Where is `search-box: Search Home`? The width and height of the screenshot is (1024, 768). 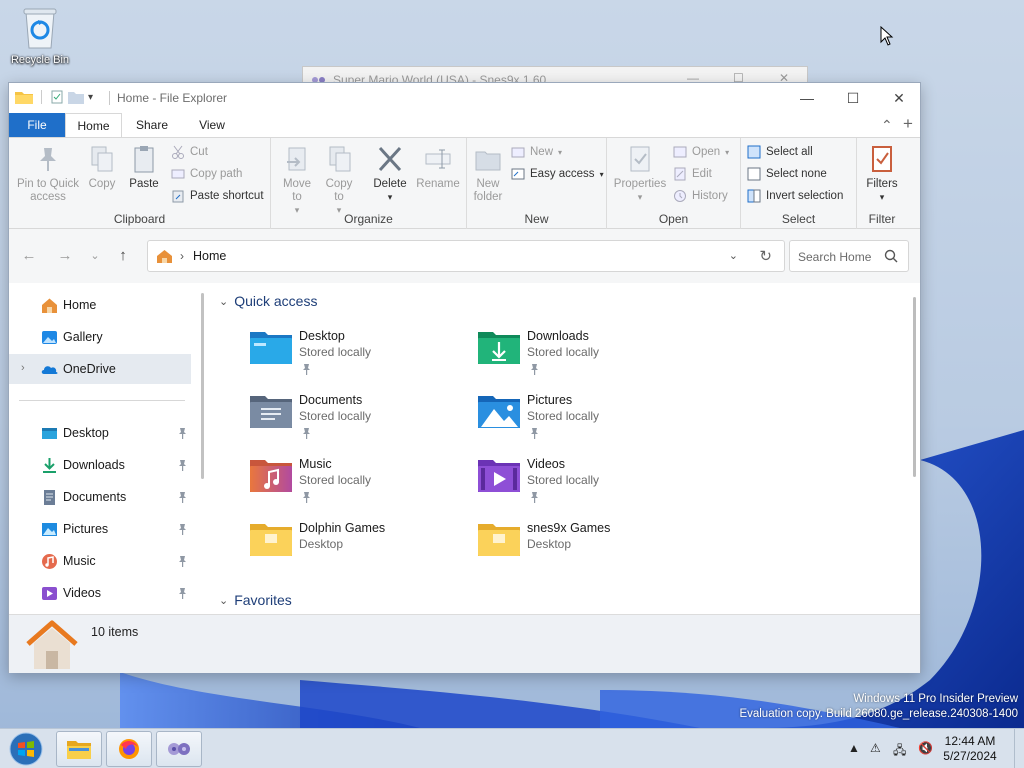 search-box: Search Home is located at coordinates (849, 256).